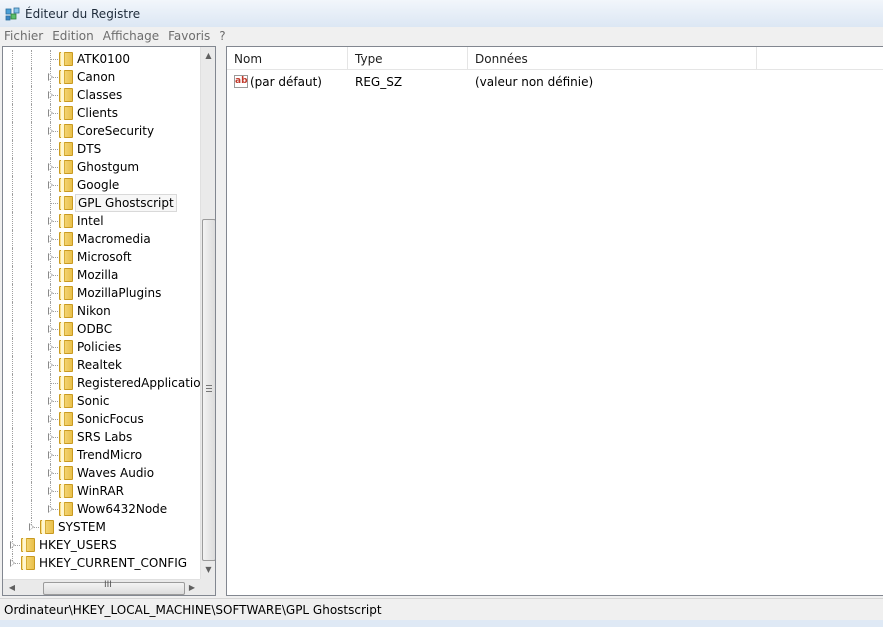  I want to click on tree-item: SYSTEM, so click(101, 527).